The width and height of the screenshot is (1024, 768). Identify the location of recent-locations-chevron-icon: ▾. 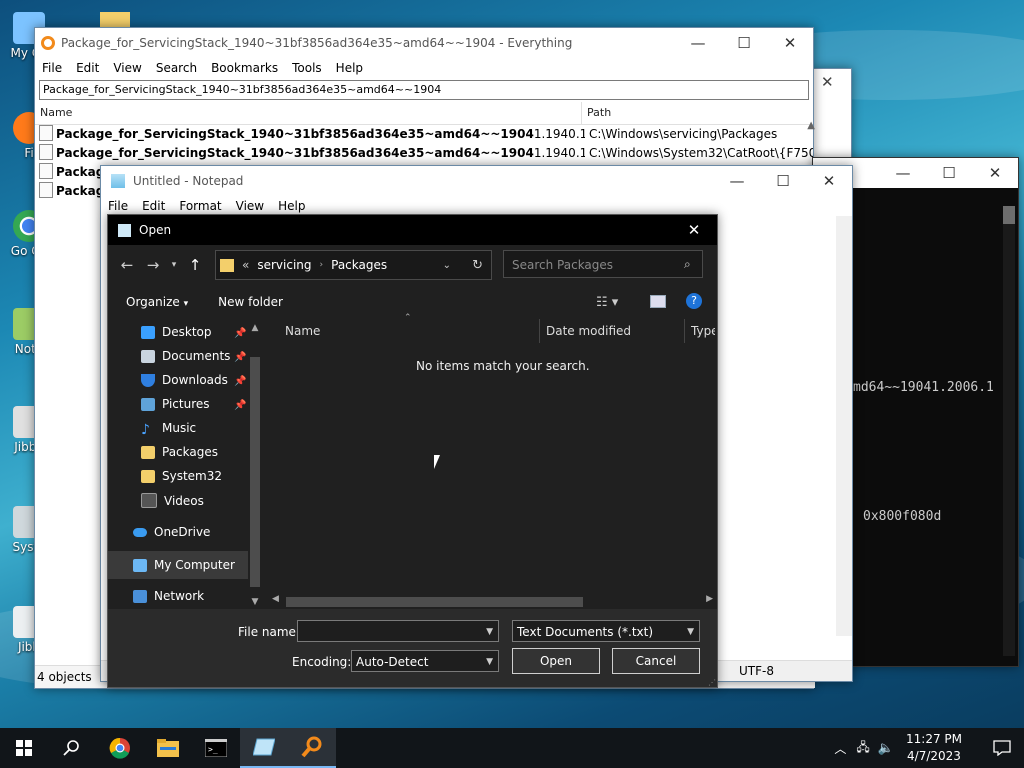
(174, 265).